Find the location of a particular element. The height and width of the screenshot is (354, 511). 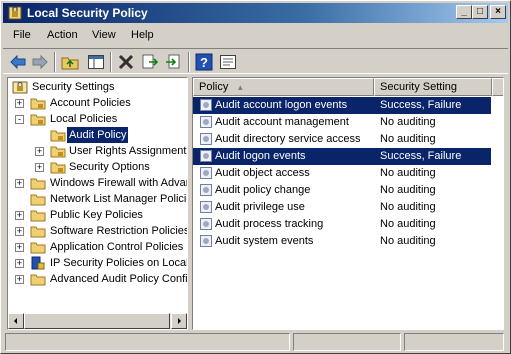

policy-name: Audit object access is located at coordinates (262, 173).